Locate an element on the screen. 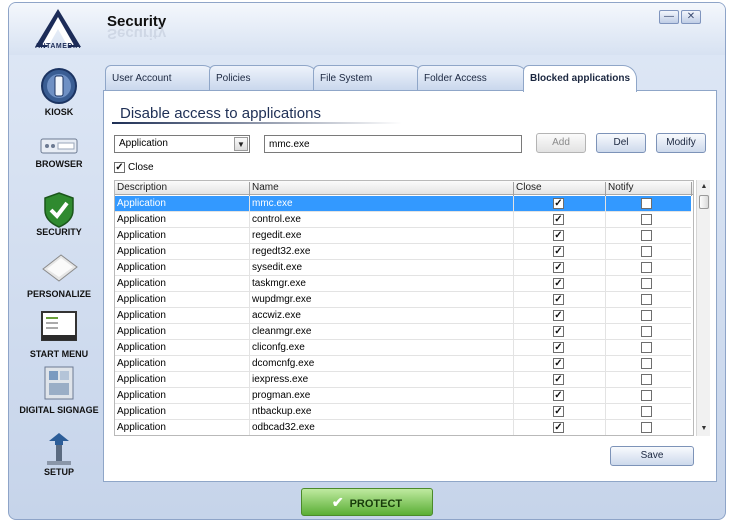  sidebar-item-start-menu: START MENU is located at coordinates (59, 337).